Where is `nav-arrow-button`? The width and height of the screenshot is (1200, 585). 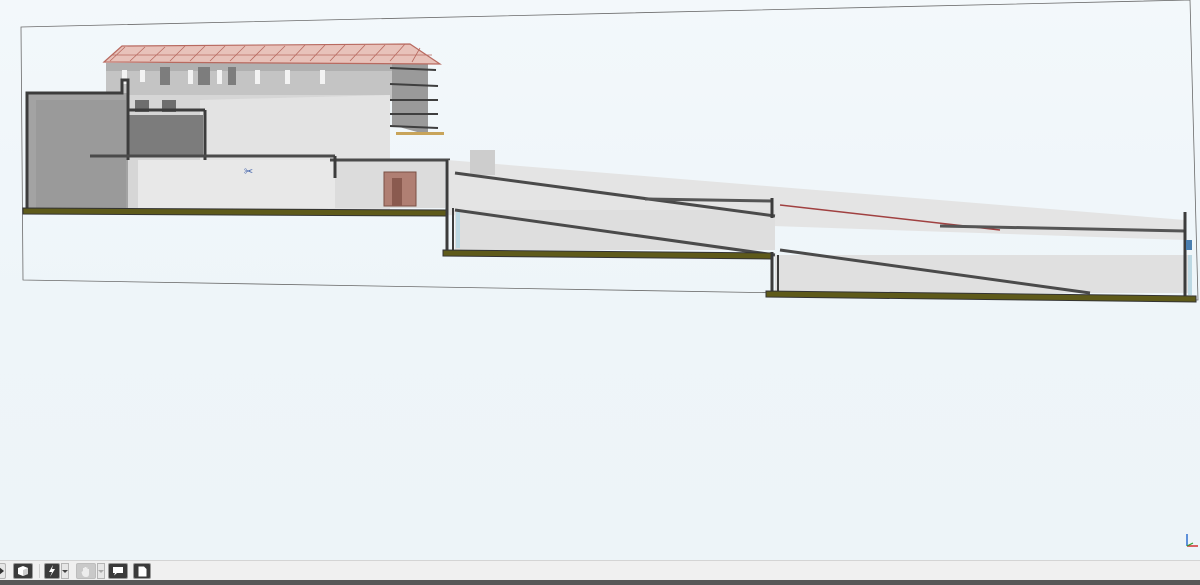
nav-arrow-button is located at coordinates (3, 571).